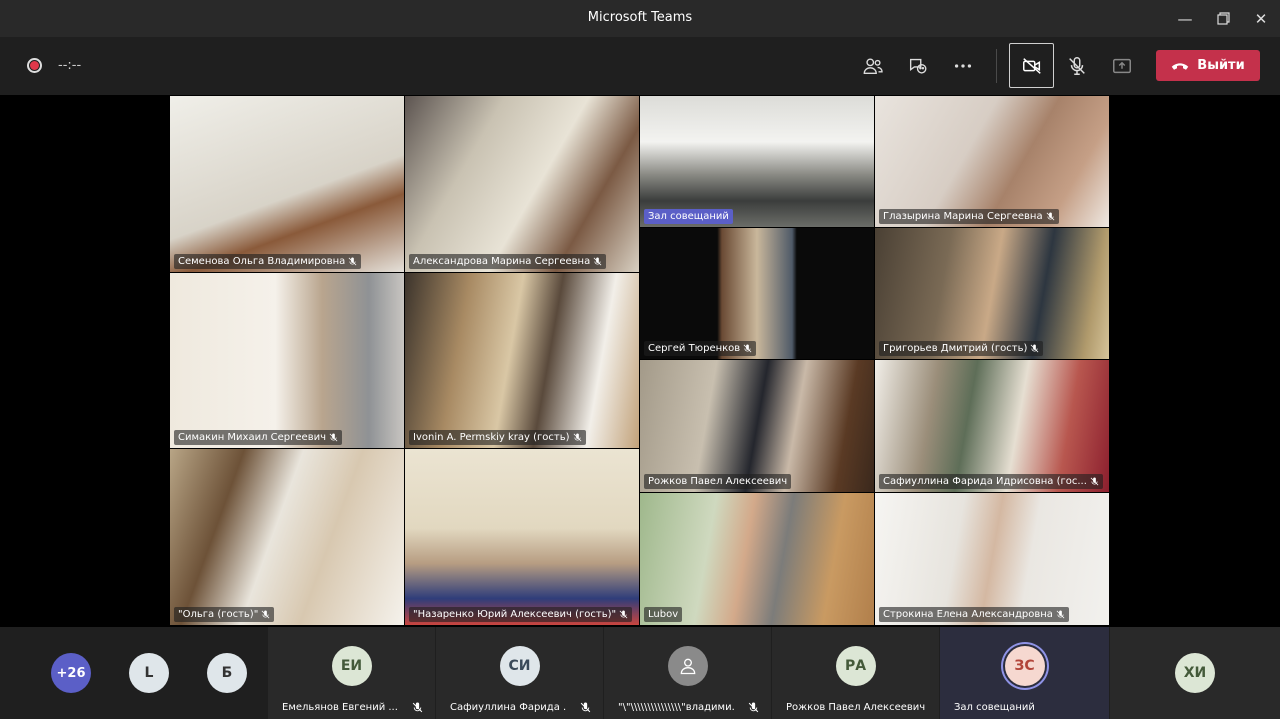 Image resolution: width=1280 pixels, height=719 pixels. I want to click on video-tile: Глазырина Марина Сергеевна, so click(992, 161).